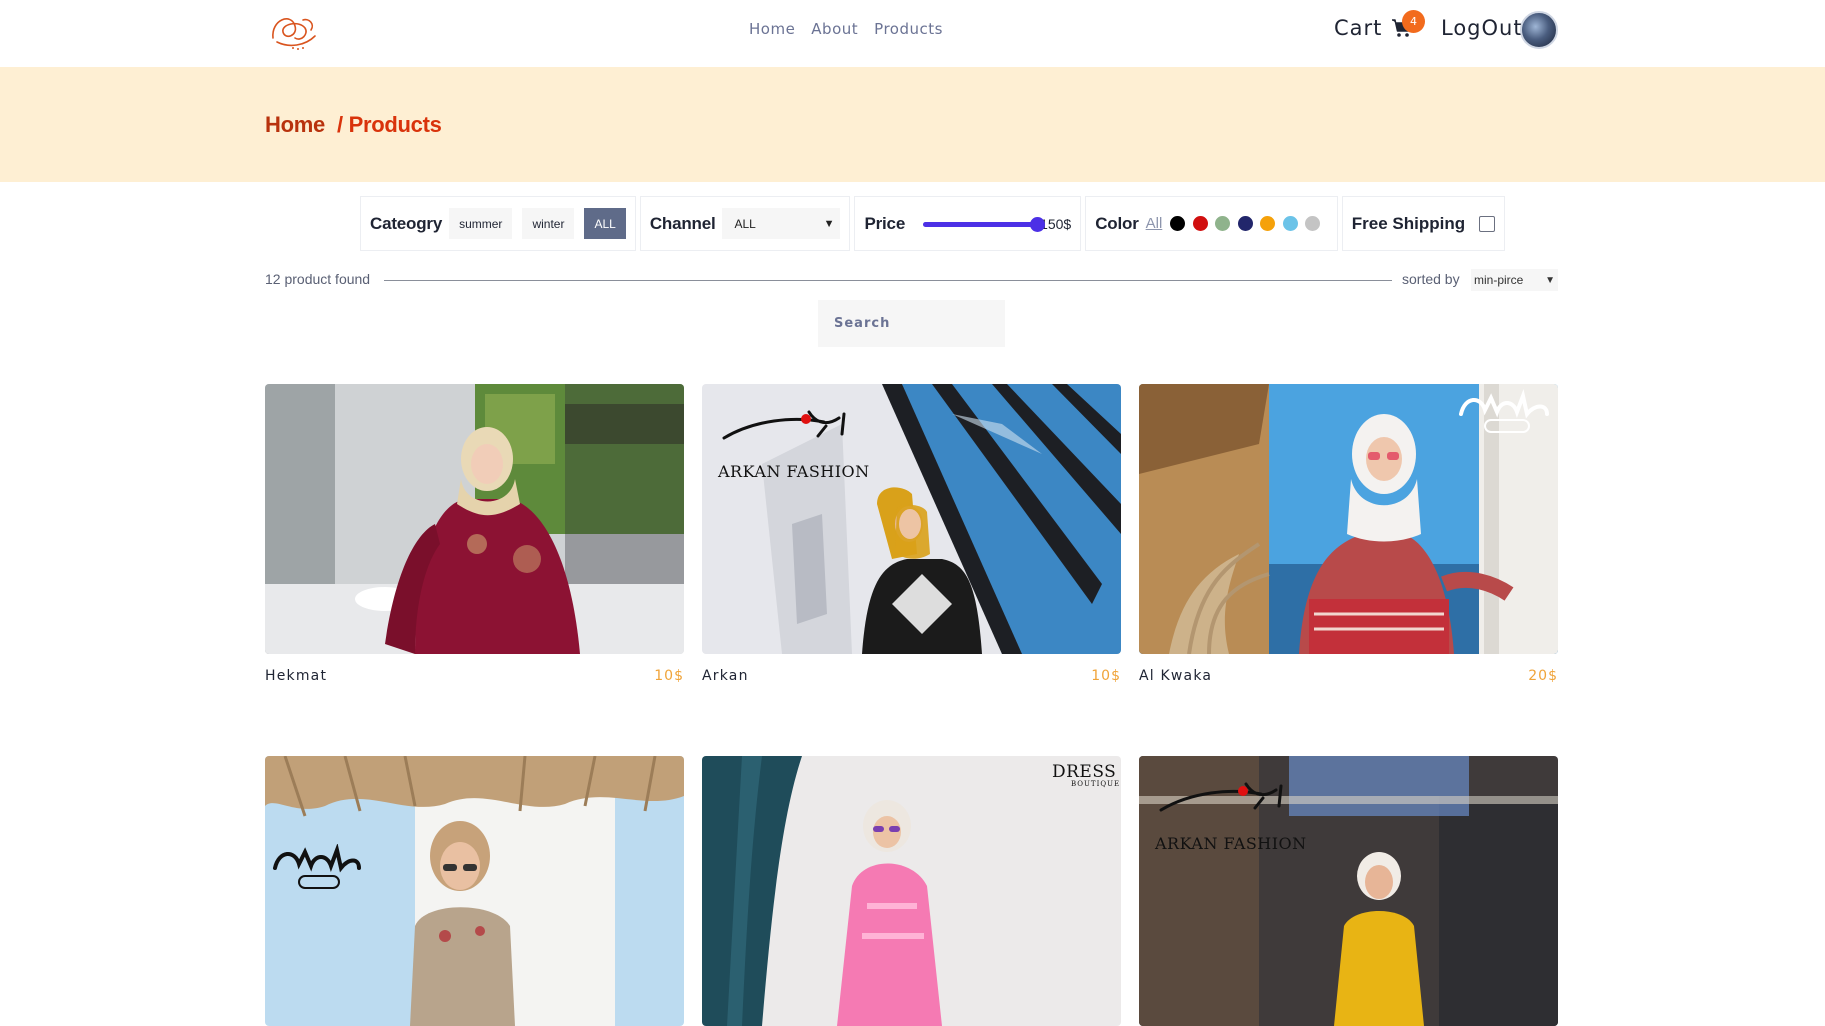  What do you see at coordinates (725, 676) in the screenshot?
I see `product-name: Arkan` at bounding box center [725, 676].